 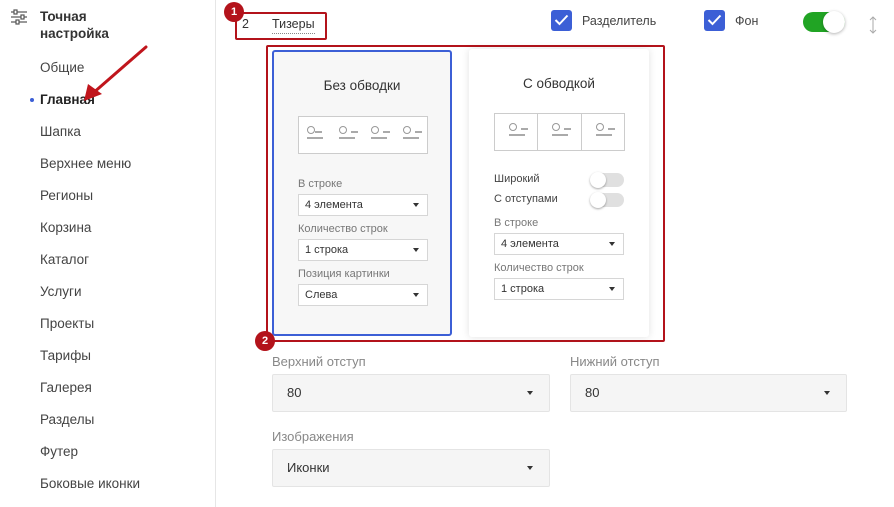 I want to click on images-label: Изображения, so click(x=313, y=436).